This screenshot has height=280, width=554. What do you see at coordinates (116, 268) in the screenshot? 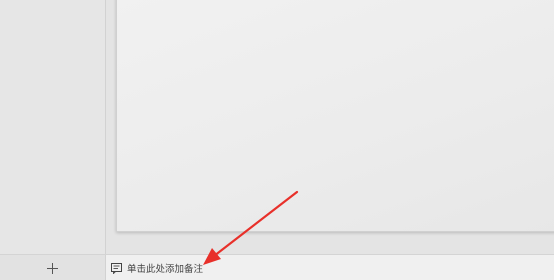
I see `note-icon` at bounding box center [116, 268].